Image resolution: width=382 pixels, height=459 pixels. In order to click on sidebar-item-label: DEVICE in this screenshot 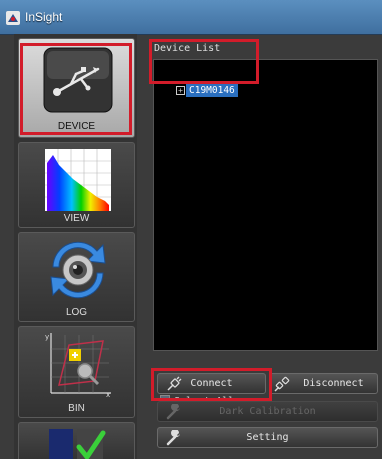, I will do `click(76, 126)`.